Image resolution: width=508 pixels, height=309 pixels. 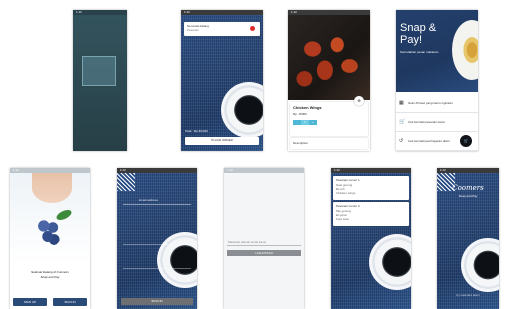 I want to click on scanner-screen: 1:12, so click(x=100, y=80).